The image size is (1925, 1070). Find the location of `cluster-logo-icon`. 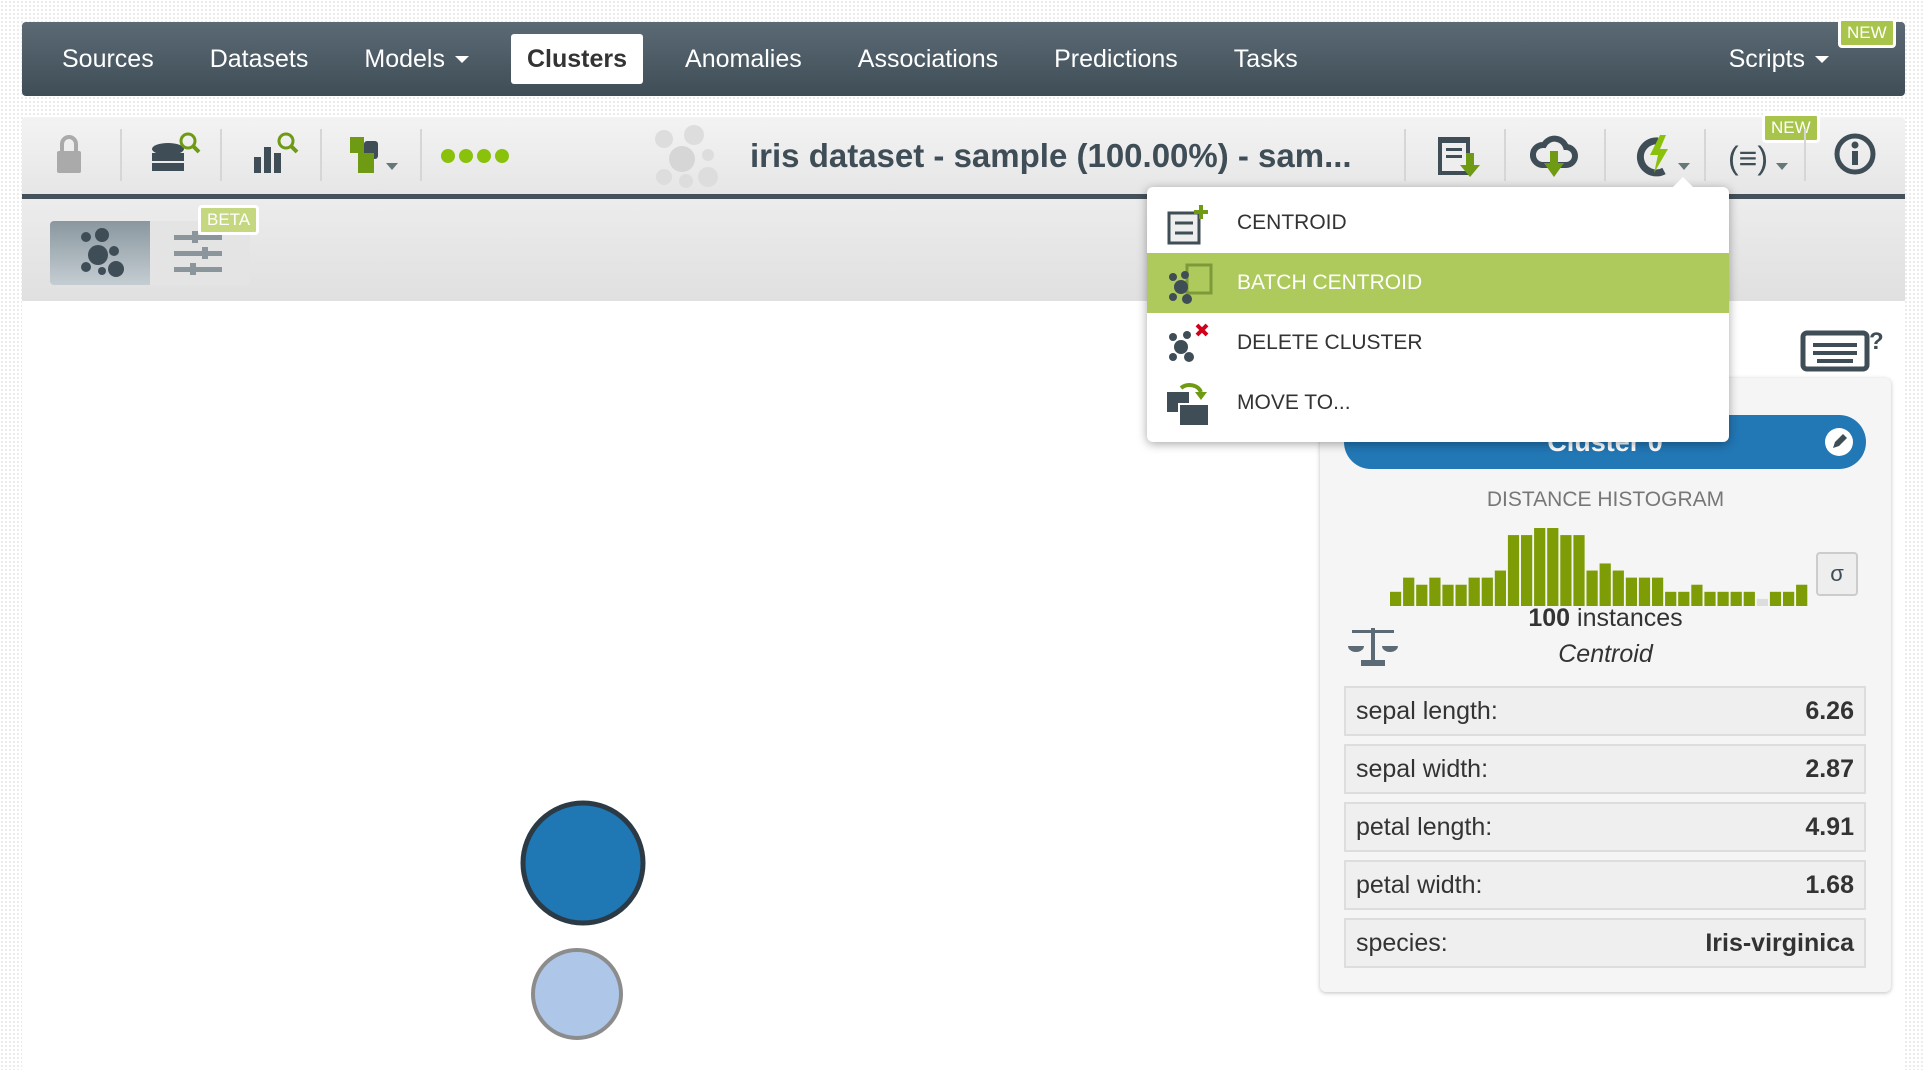

cluster-logo-icon is located at coordinates (686, 156).